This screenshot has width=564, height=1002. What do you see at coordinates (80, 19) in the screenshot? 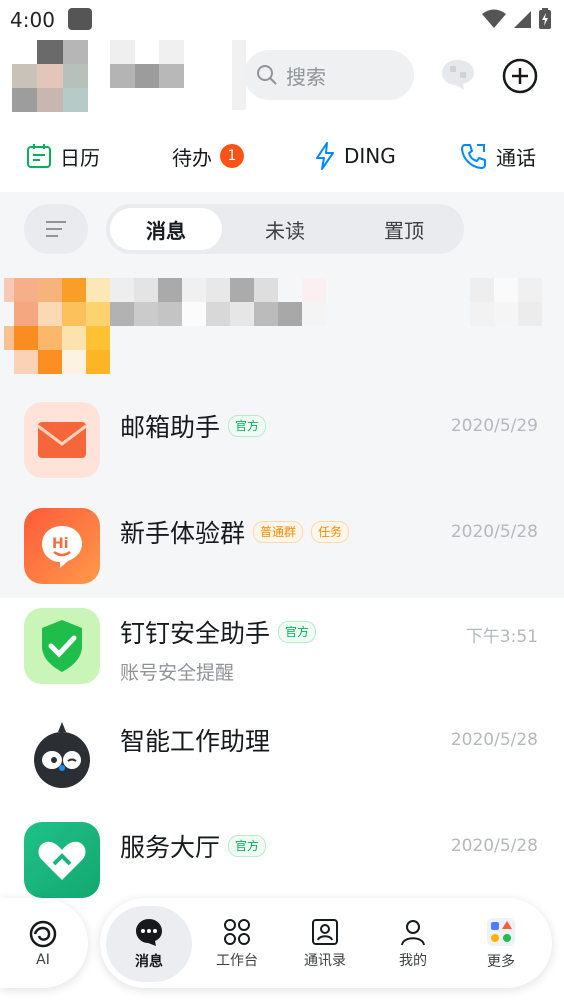
I see `notification-icon` at bounding box center [80, 19].